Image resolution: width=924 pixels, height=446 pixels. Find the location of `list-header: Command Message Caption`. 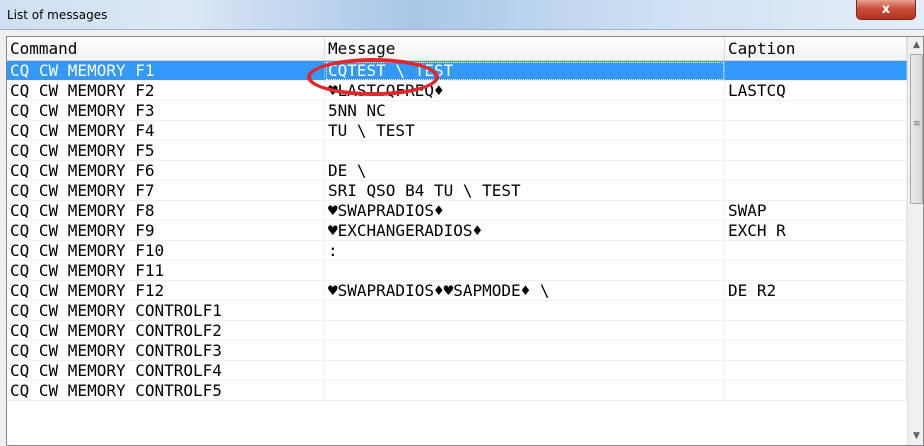

list-header: Command Message Caption is located at coordinates (457, 49).